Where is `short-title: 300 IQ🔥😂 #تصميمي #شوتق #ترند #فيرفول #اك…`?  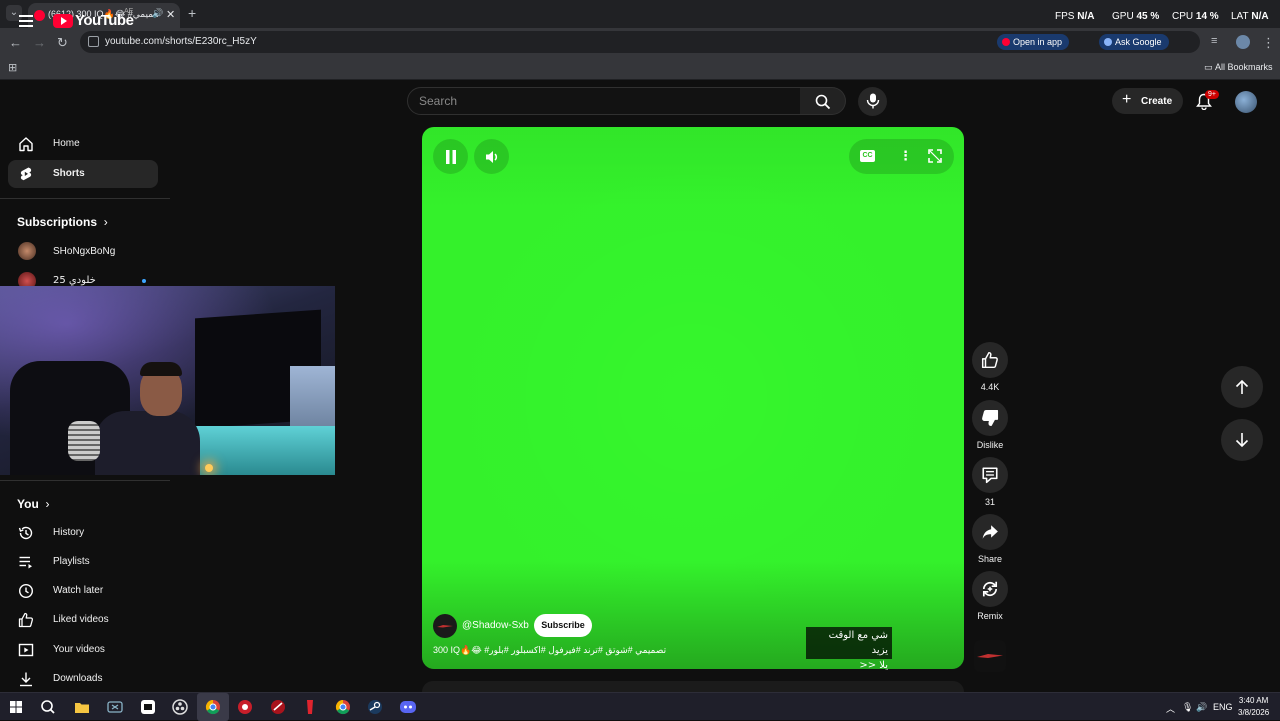
short-title: 300 IQ🔥😂 #تصميمي #شوتق #ترند #فيرفول #اك… is located at coordinates (549, 650).